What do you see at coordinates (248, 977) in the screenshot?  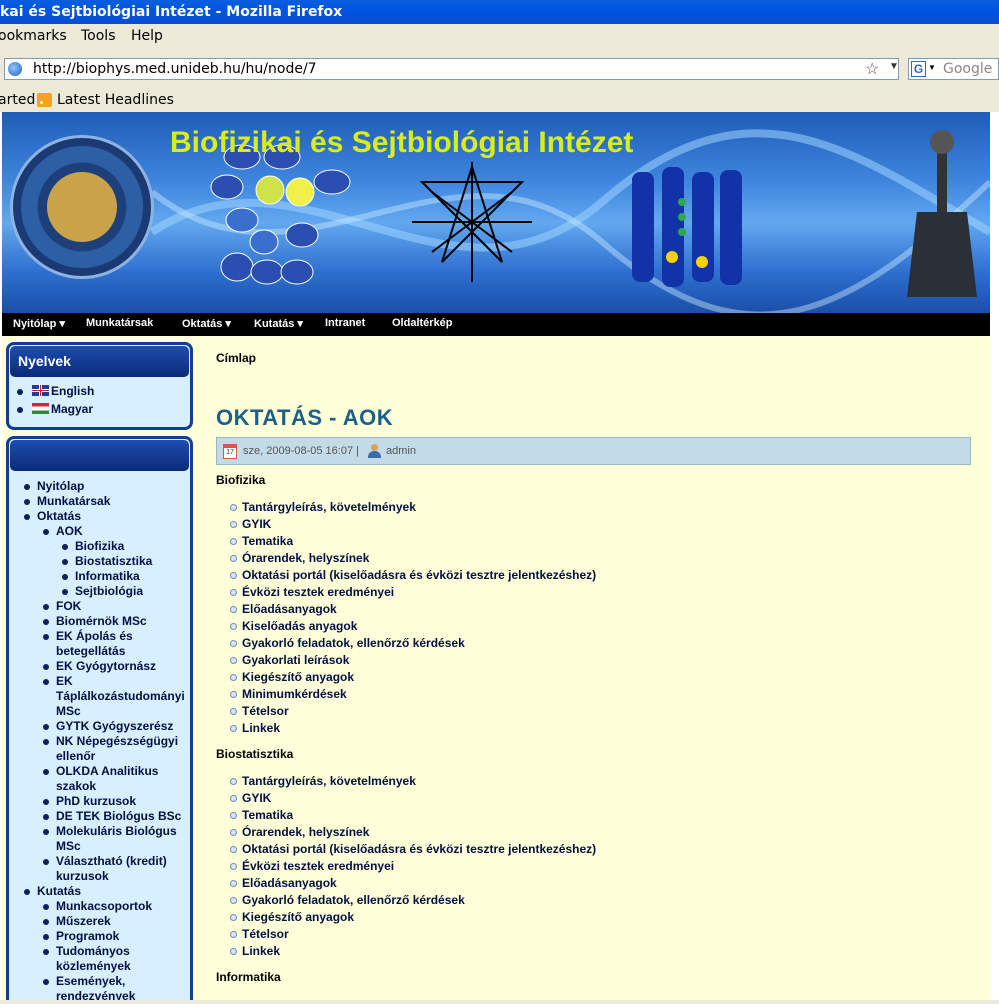 I see `section-heading: Informatika` at bounding box center [248, 977].